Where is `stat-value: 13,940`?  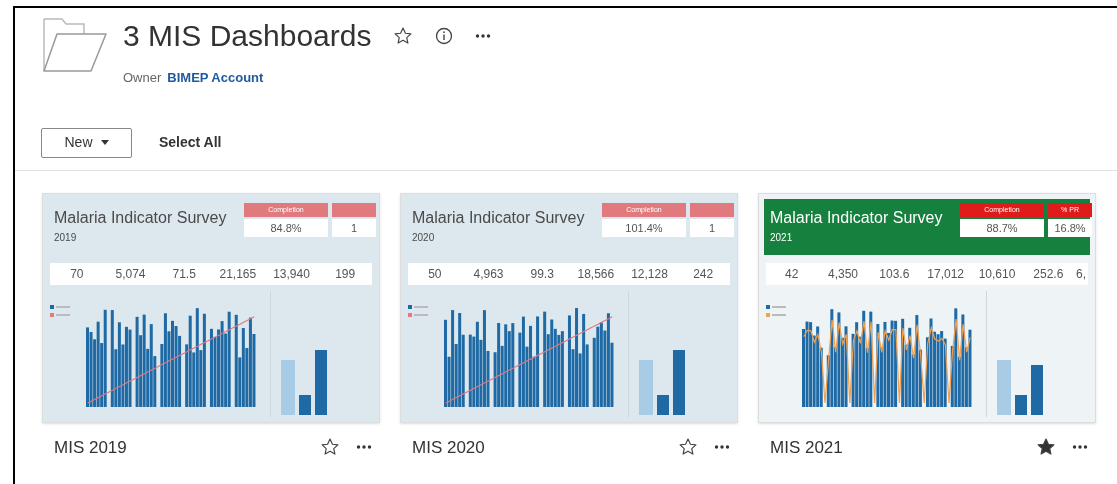 stat-value: 13,940 is located at coordinates (291, 274).